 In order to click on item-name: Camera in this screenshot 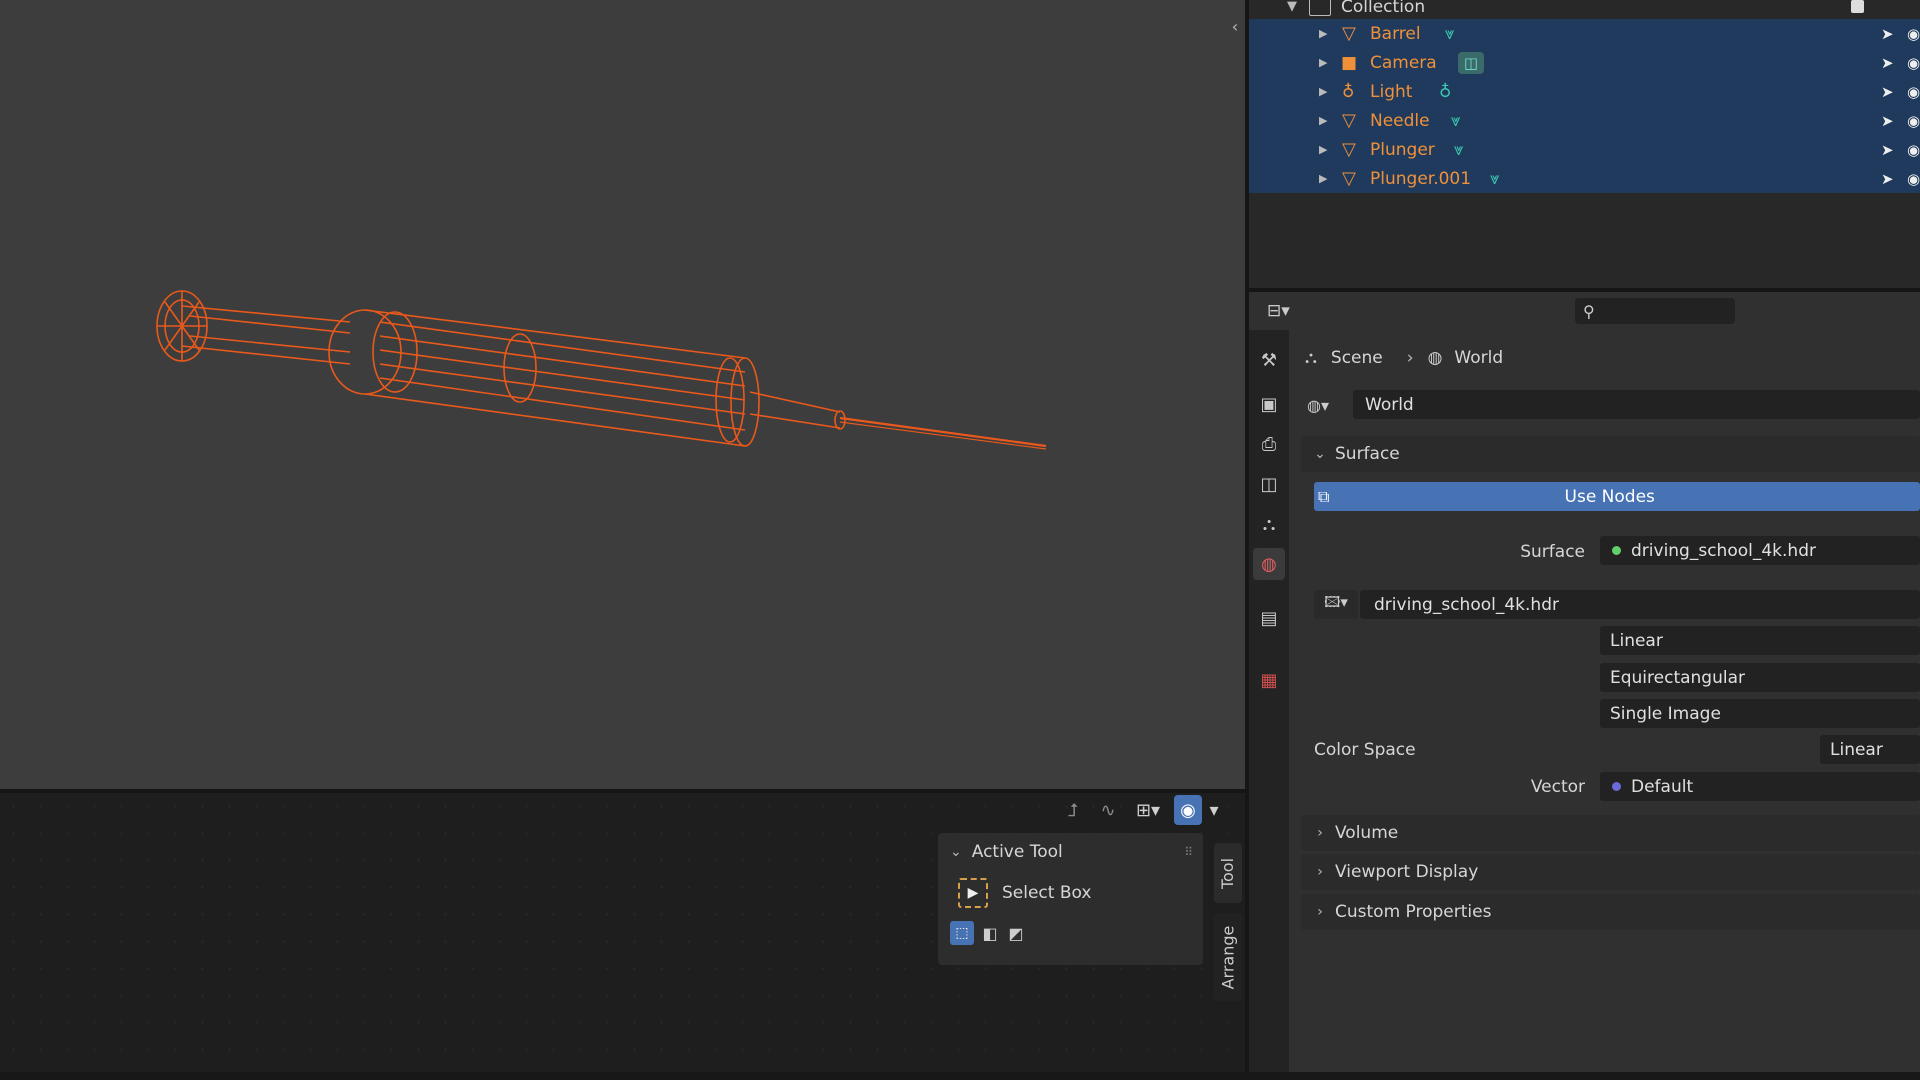, I will do `click(1403, 62)`.